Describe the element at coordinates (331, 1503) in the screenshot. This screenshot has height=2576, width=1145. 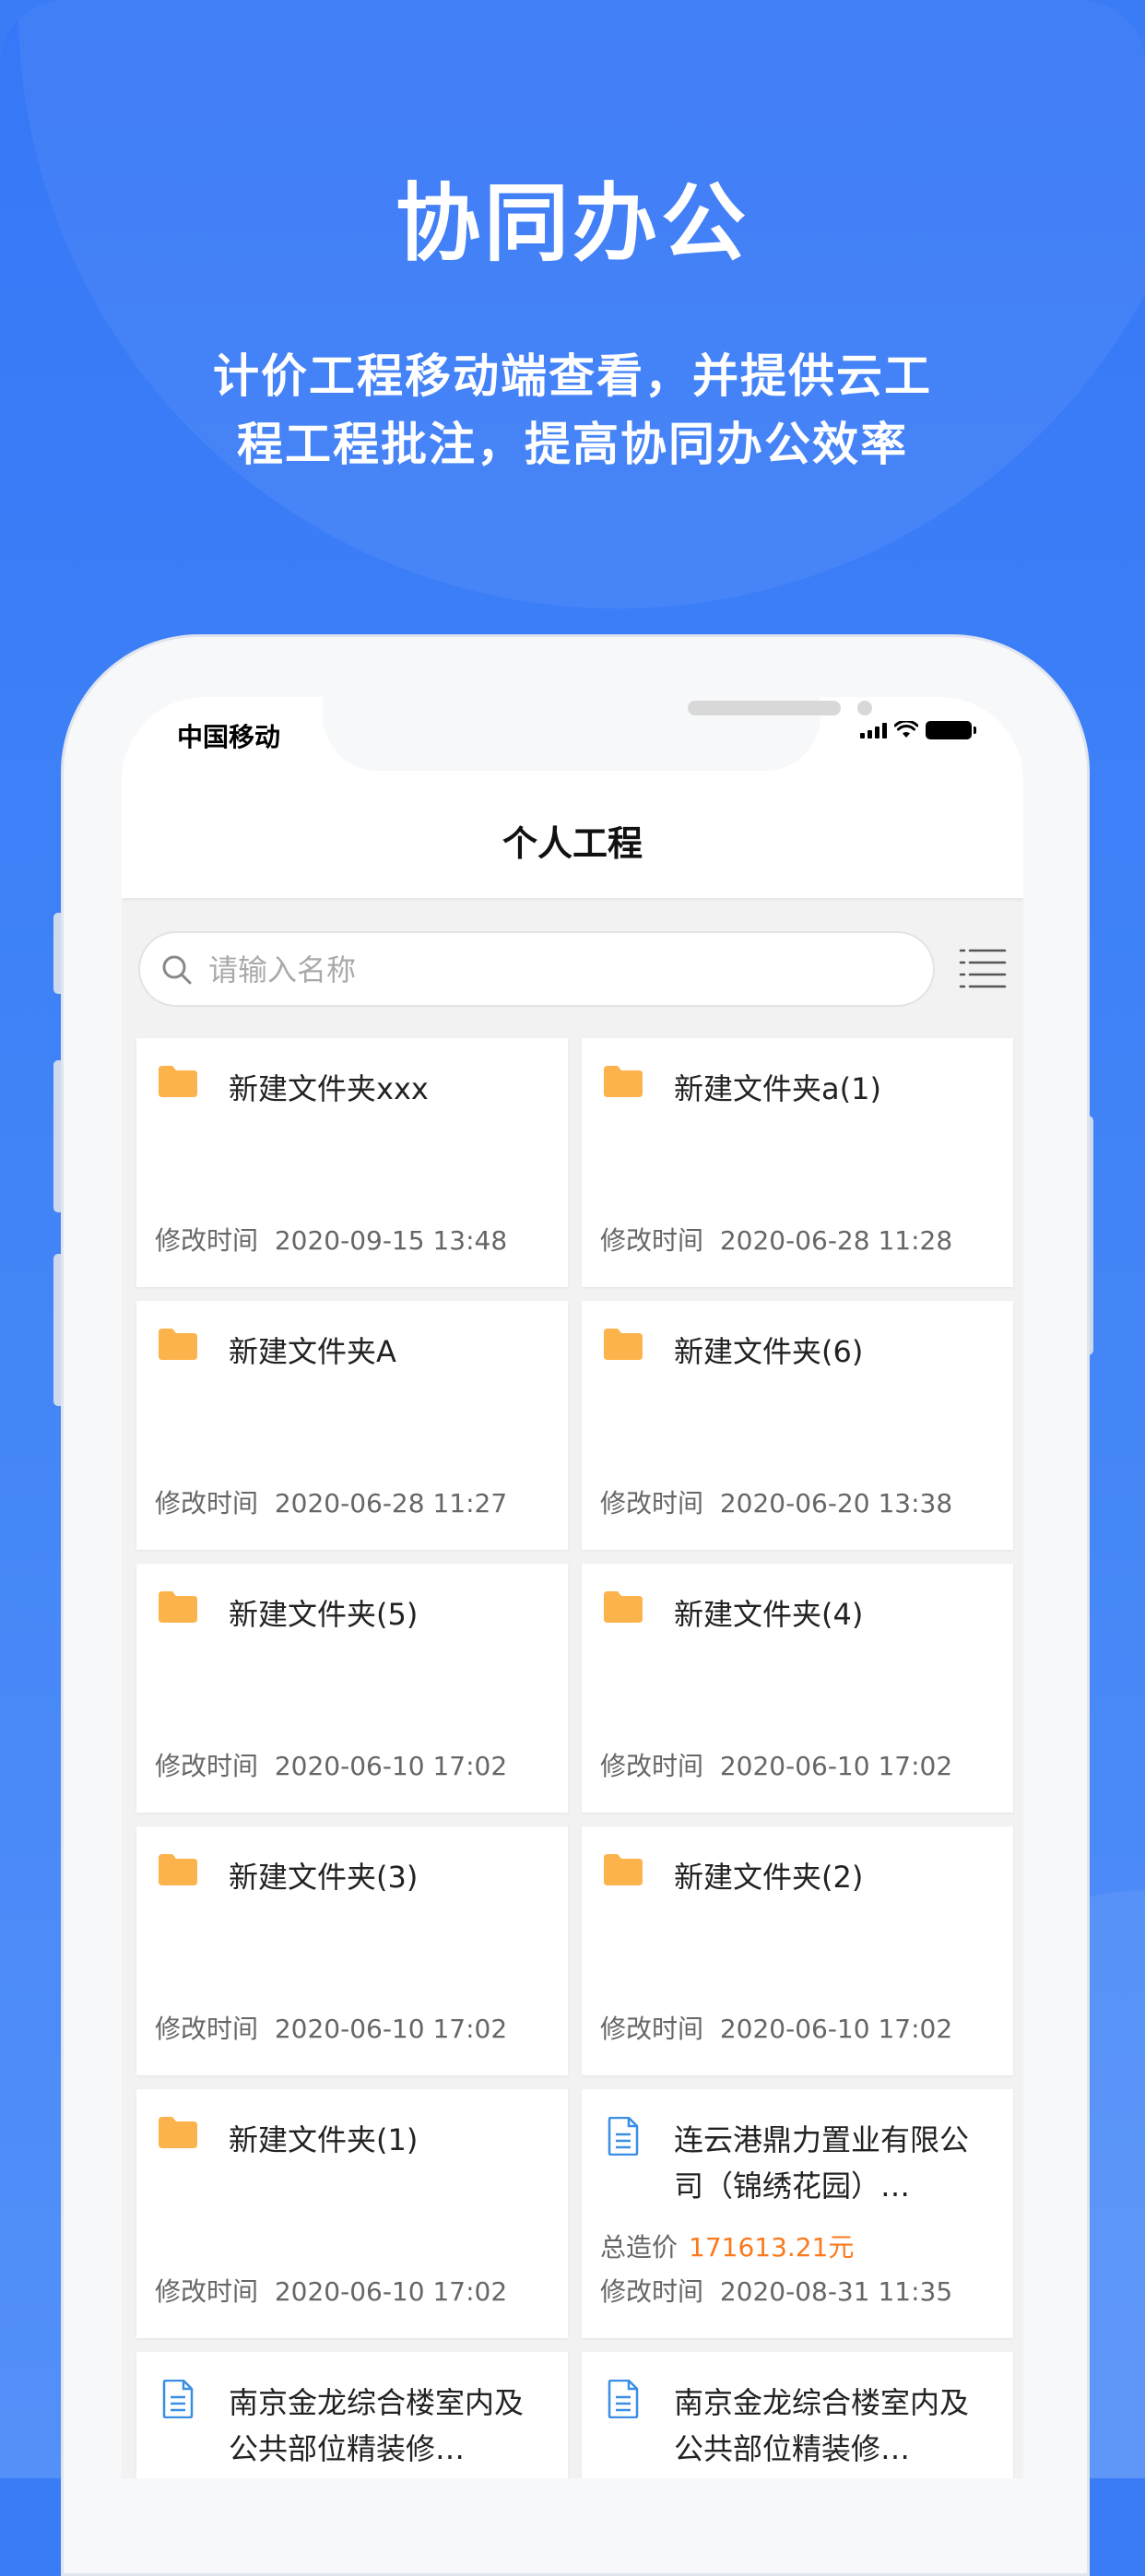
I see `modified-time: 修改时间 2020-06-28 11:27` at that location.